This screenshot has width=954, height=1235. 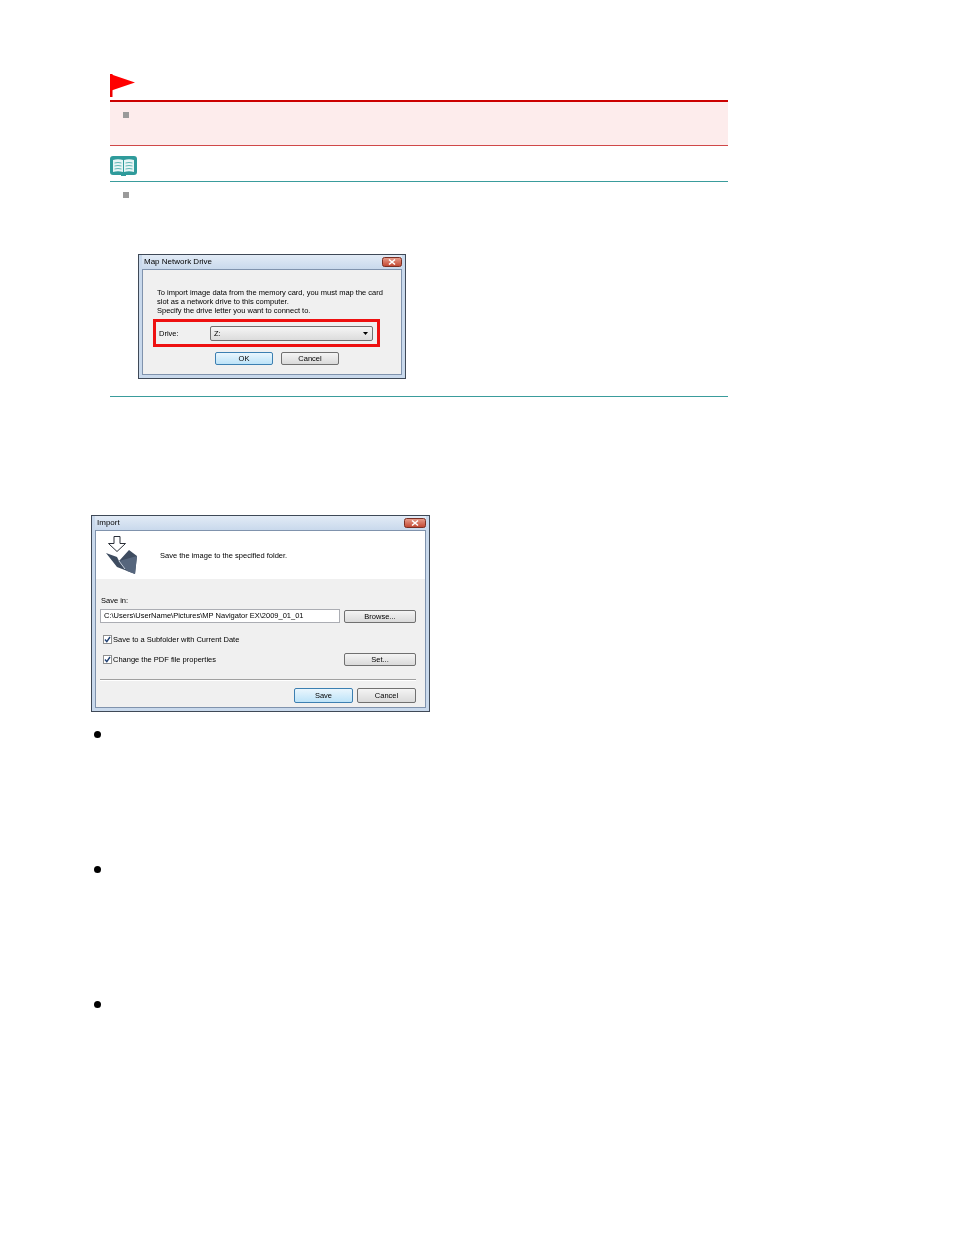 What do you see at coordinates (121, 555) in the screenshot?
I see `folder-down-arrow-icon` at bounding box center [121, 555].